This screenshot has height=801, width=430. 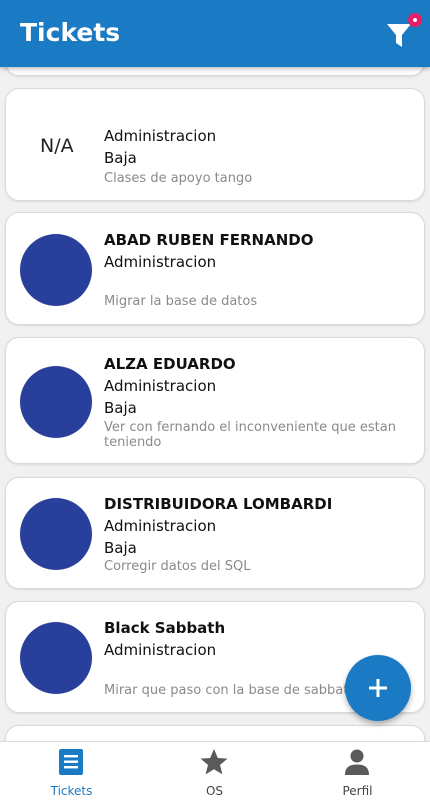 What do you see at coordinates (178, 178) in the screenshot?
I see `ticket-description: Clases de apoyo tango` at bounding box center [178, 178].